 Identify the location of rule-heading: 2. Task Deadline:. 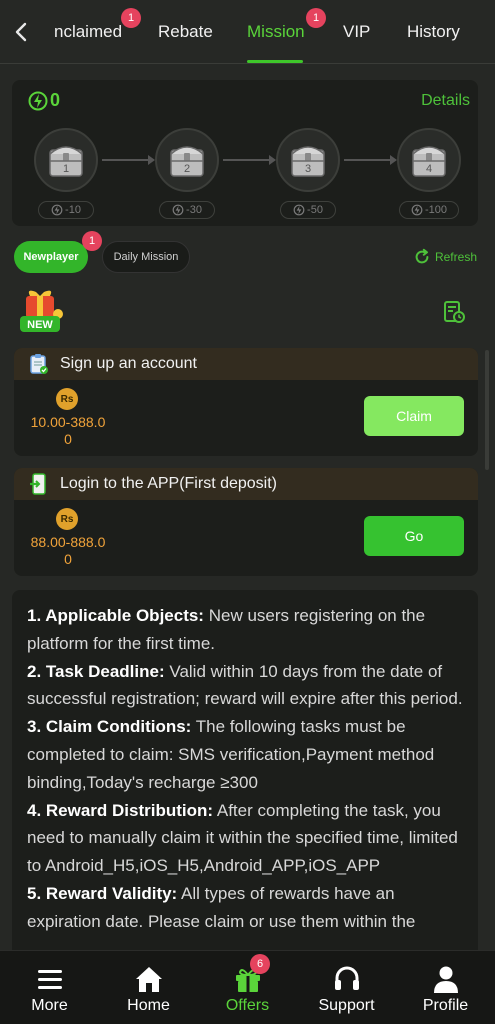
(96, 671).